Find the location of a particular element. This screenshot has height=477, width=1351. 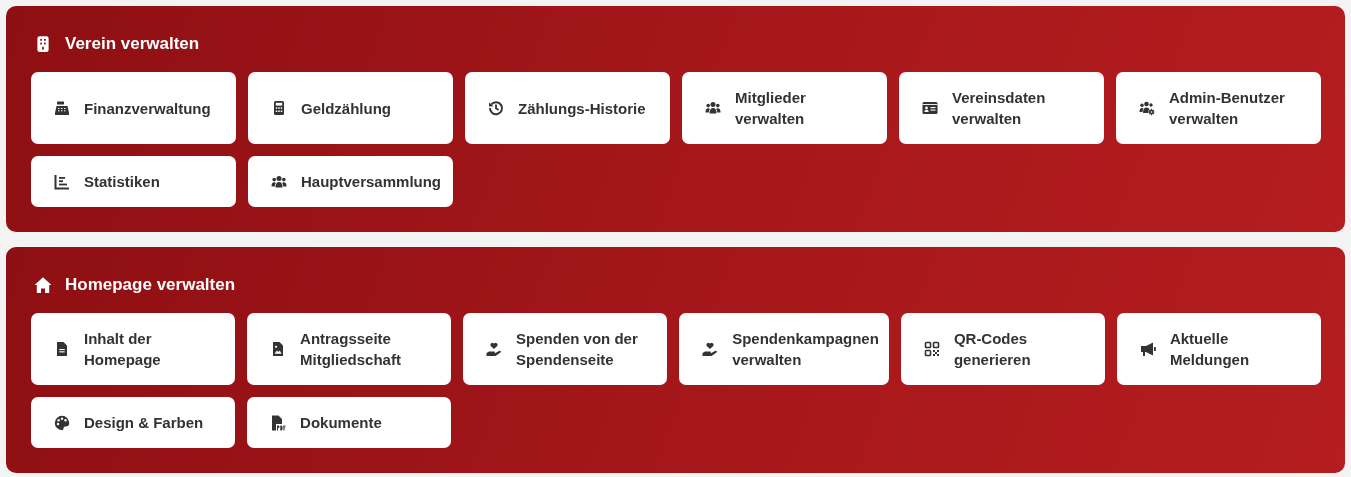

menu-tile: Antragsseite Mitgliedschaft is located at coordinates (349, 349).